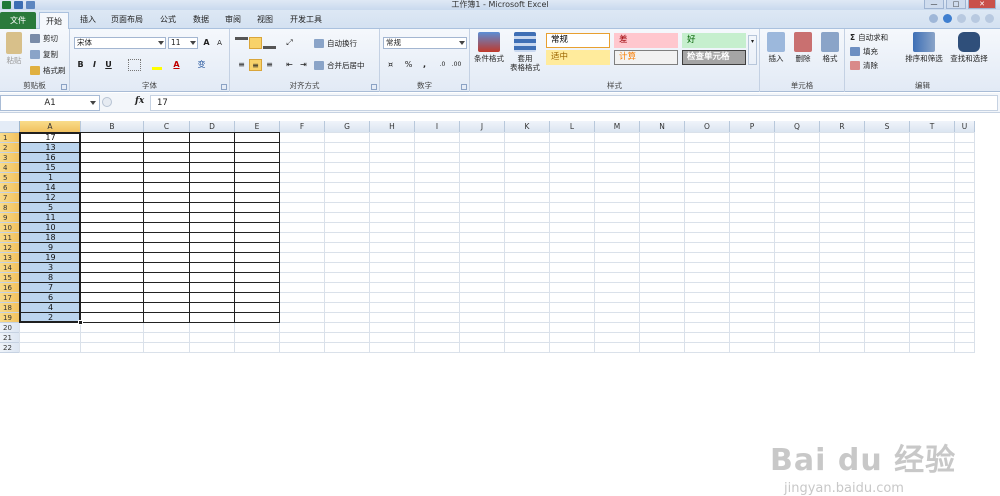 The height and width of the screenshot is (496, 1000). Describe the element at coordinates (219, 43) in the screenshot. I see `shrink-font-button: A` at that location.